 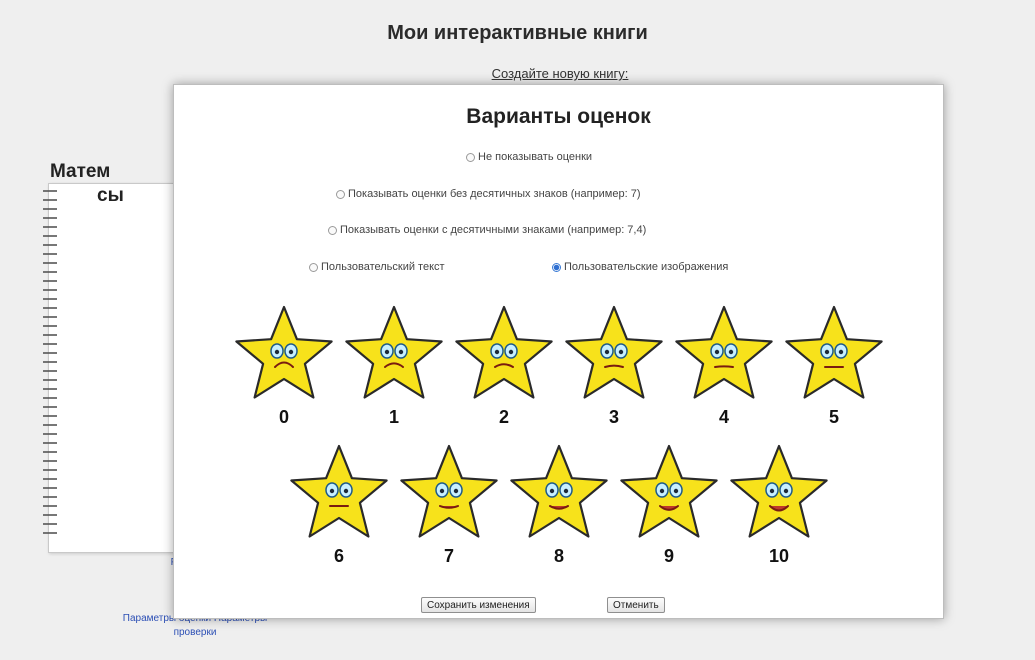 I want to click on cancel-button: Отменить, so click(x=636, y=605).